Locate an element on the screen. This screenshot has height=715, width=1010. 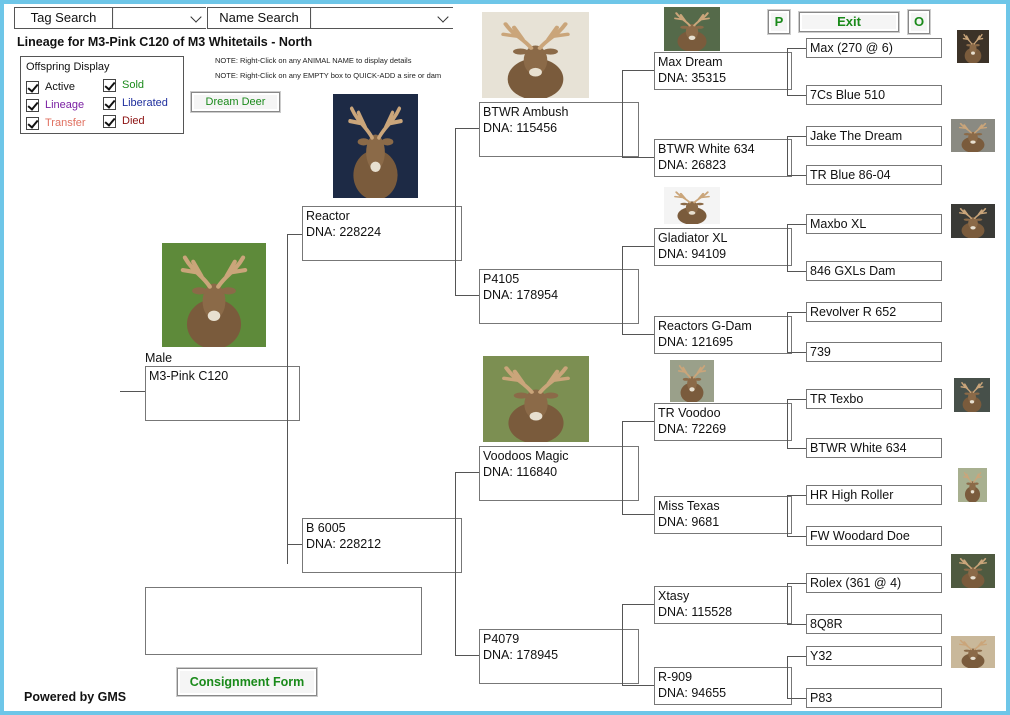
animal-name: TR Texbo is located at coordinates (836, 399).